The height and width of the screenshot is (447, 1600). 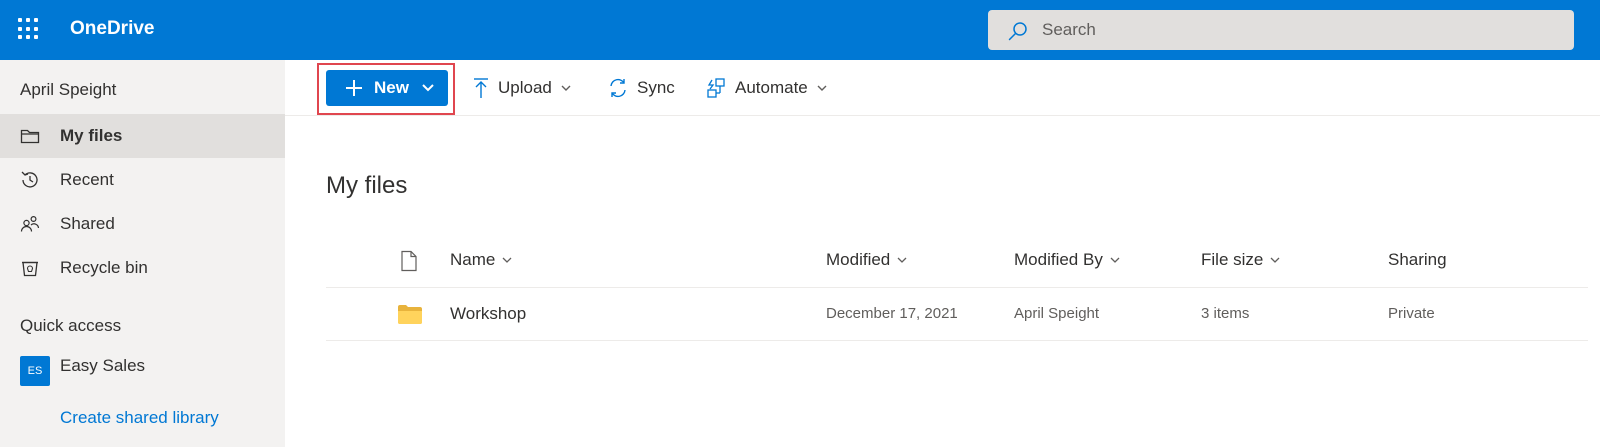 I want to click on top-bar: OneDrive, so click(x=800, y=30).